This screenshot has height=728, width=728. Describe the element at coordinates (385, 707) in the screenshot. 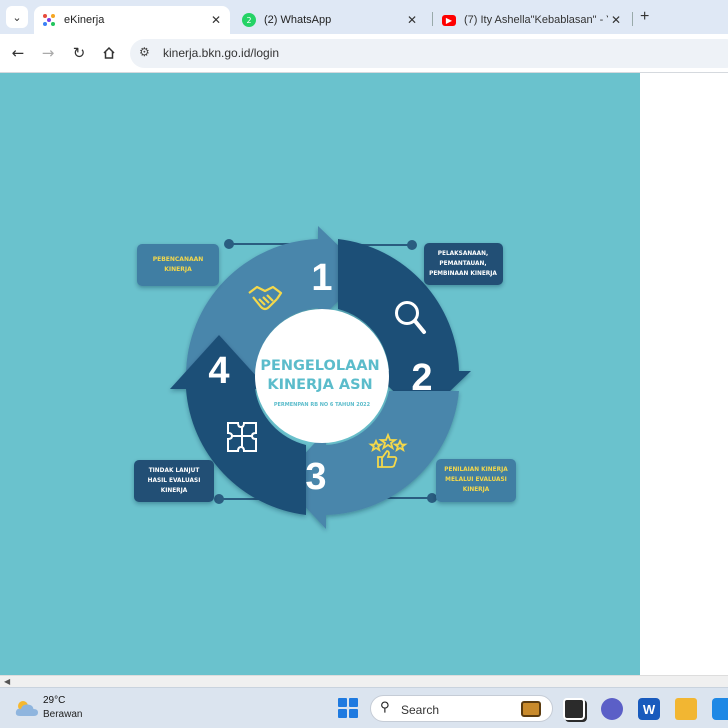

I see `search-icon: ⚲` at that location.